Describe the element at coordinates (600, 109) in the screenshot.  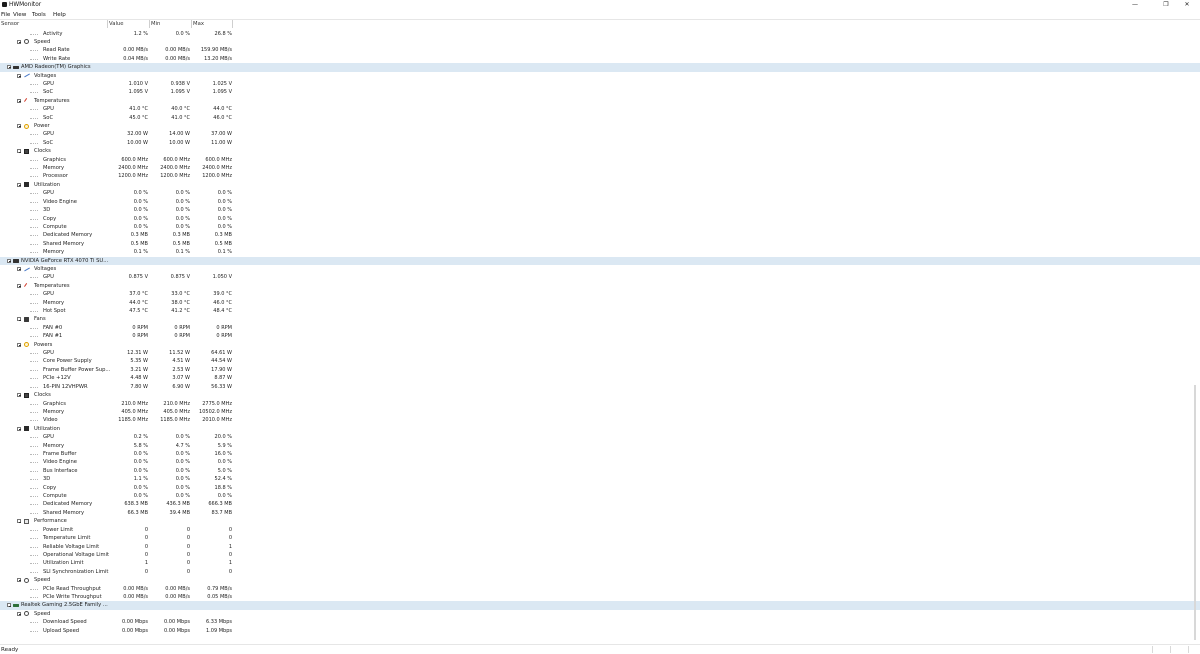
I see `sensor-row: GPU 41.0 °C 40.0 °C 44.0 °C` at that location.